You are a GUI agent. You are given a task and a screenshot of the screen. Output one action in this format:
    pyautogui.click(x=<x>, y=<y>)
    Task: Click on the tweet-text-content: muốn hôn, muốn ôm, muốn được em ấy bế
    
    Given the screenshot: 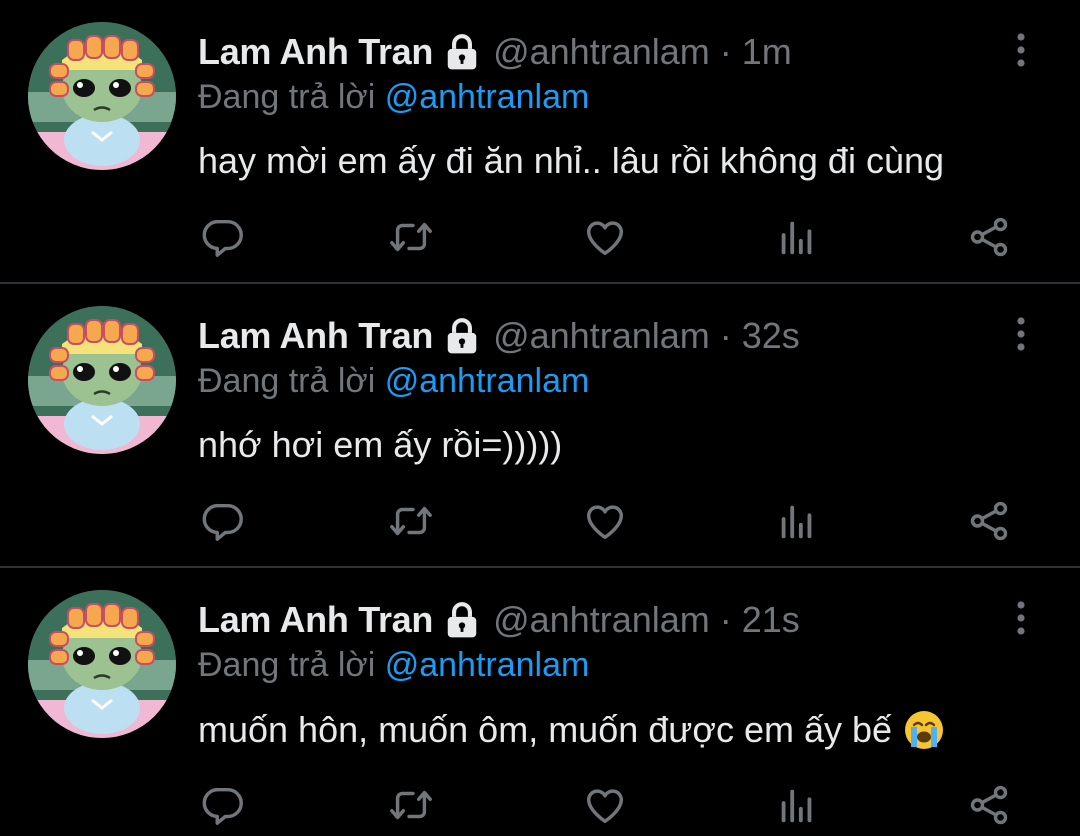 What is the action you would take?
    pyautogui.click(x=545, y=729)
    